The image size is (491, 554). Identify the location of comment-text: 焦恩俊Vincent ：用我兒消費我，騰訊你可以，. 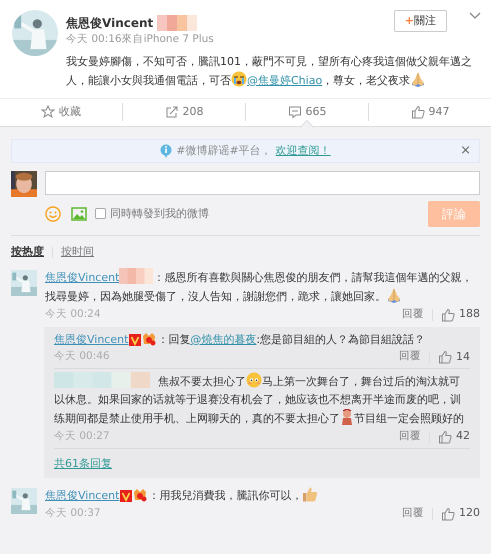
(262, 496).